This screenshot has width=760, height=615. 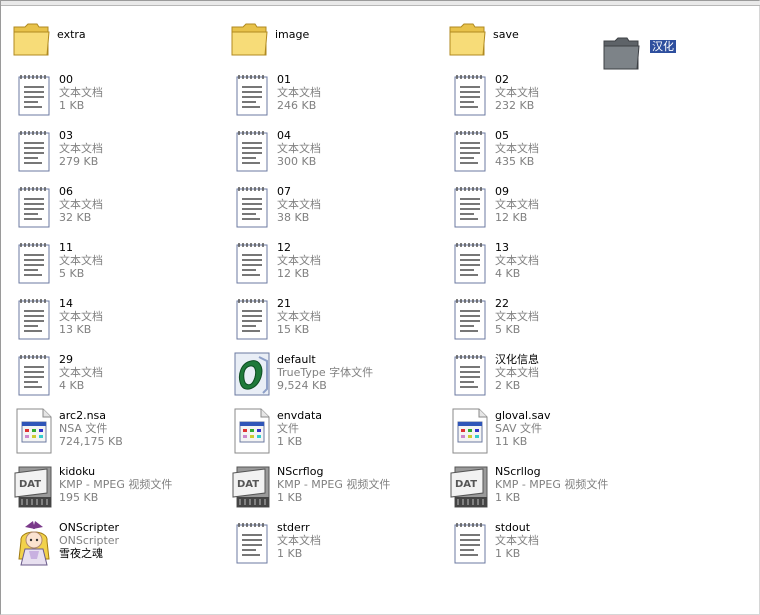 What do you see at coordinates (118, 433) in the screenshot?
I see `file-item: arc2.nsa NSA 文件 724,175 KB` at bounding box center [118, 433].